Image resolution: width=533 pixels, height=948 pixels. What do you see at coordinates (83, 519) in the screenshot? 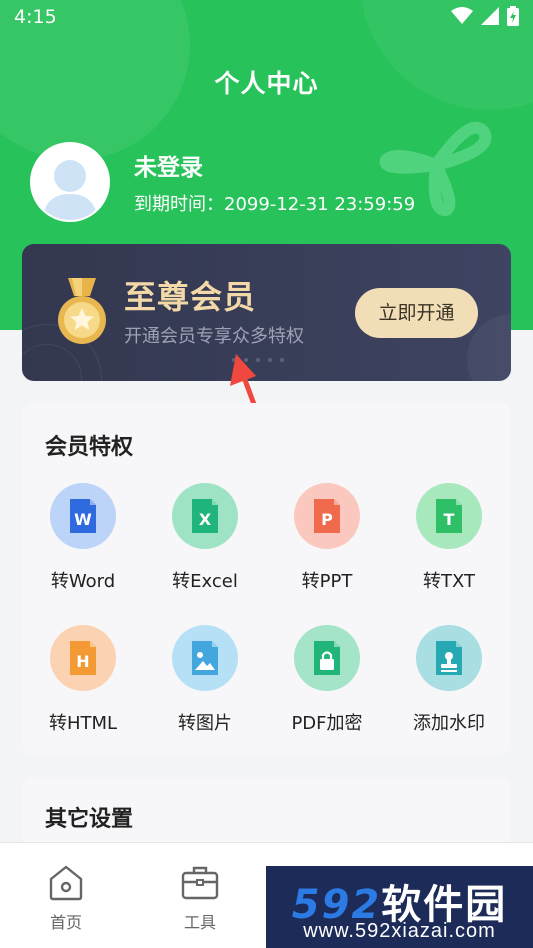
I see `svg-text: W` at bounding box center [83, 519].